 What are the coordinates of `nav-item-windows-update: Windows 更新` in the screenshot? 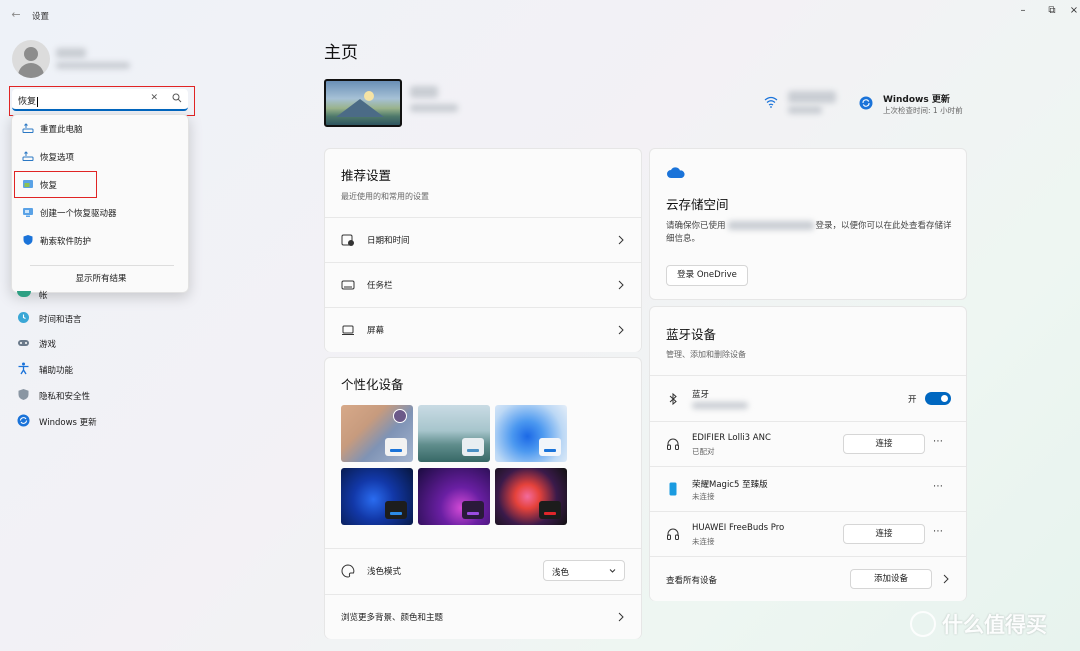 It's located at (100, 421).